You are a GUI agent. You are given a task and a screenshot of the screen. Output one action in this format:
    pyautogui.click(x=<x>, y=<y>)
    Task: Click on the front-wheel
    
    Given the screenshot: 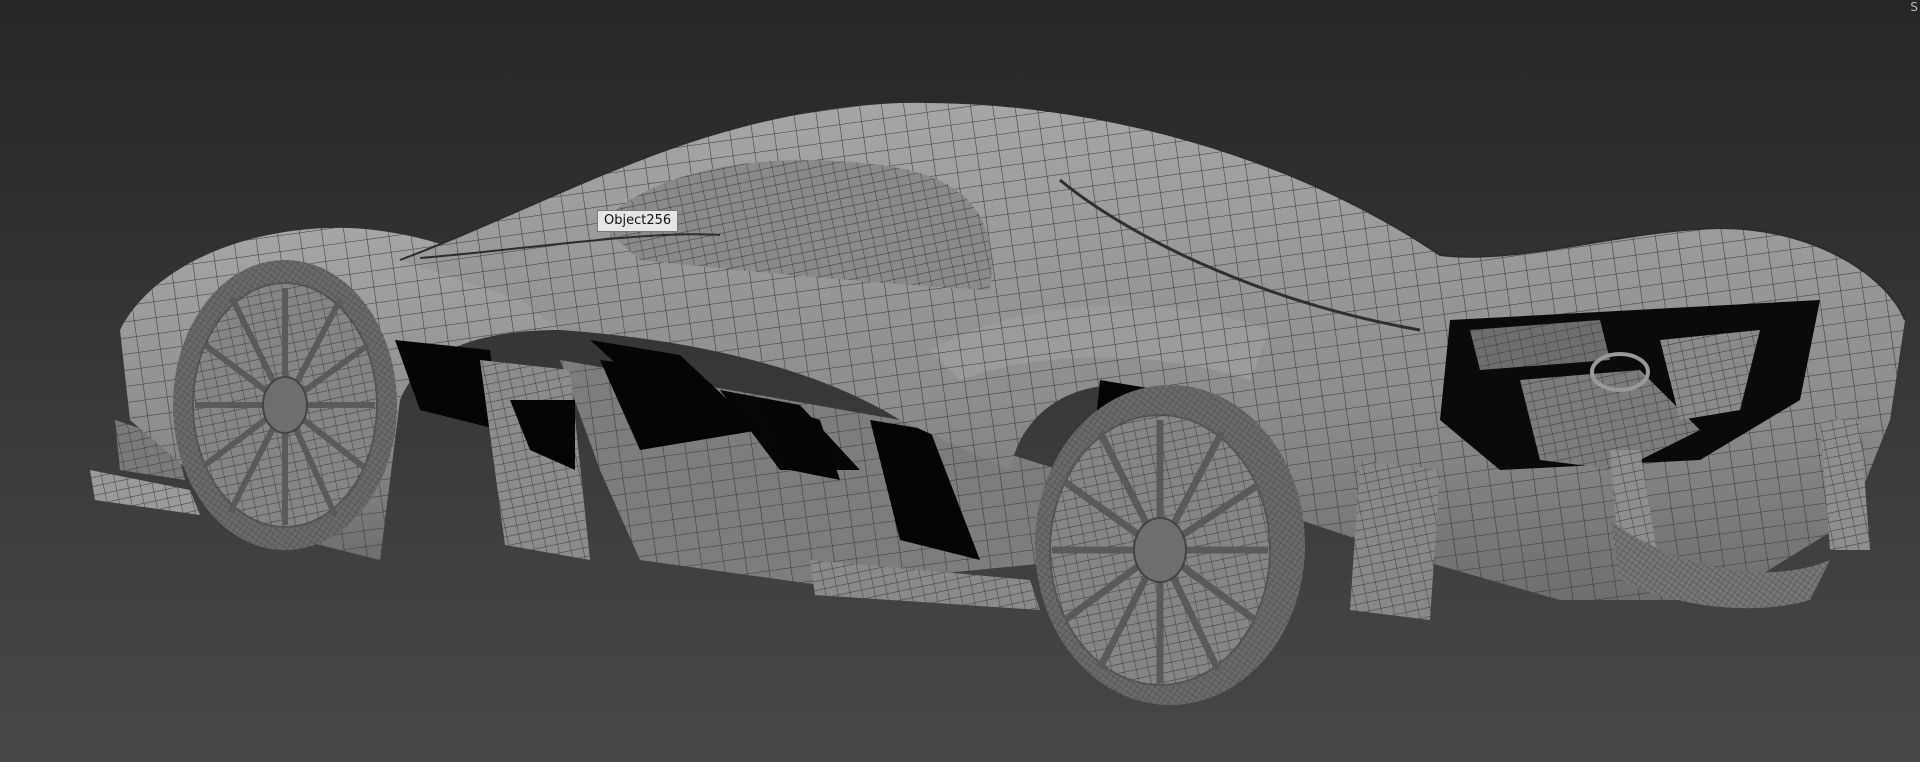 What is the action you would take?
    pyautogui.click(x=285, y=405)
    